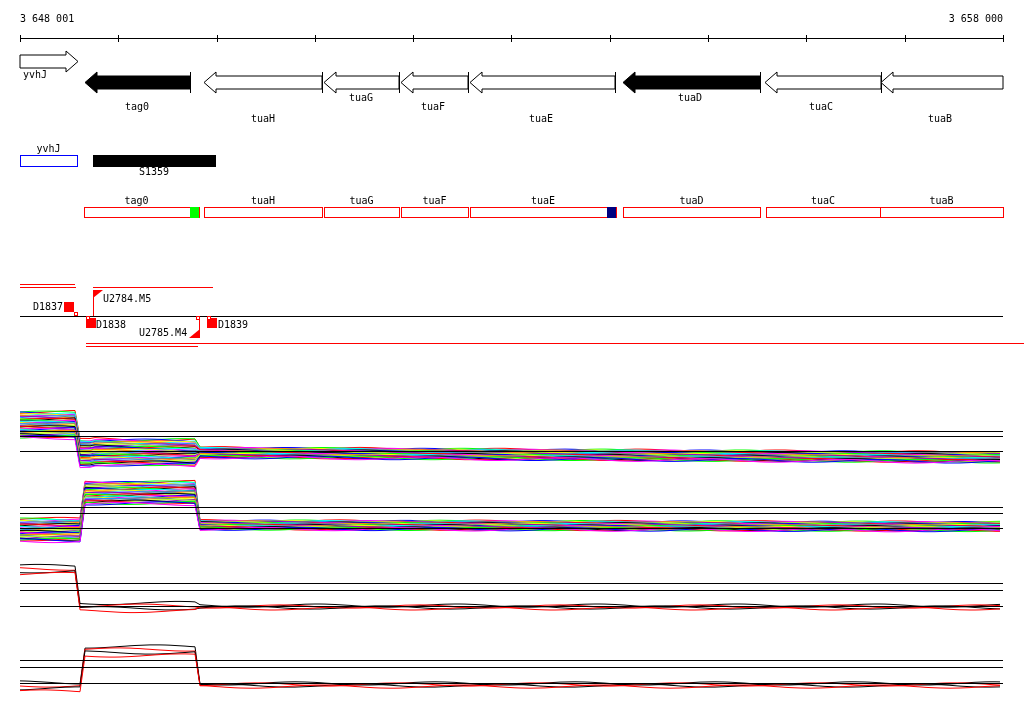 The width and height of the screenshot is (1024, 714). What do you see at coordinates (263, 118) in the screenshot?
I see `gene-label: tuaH` at bounding box center [263, 118].